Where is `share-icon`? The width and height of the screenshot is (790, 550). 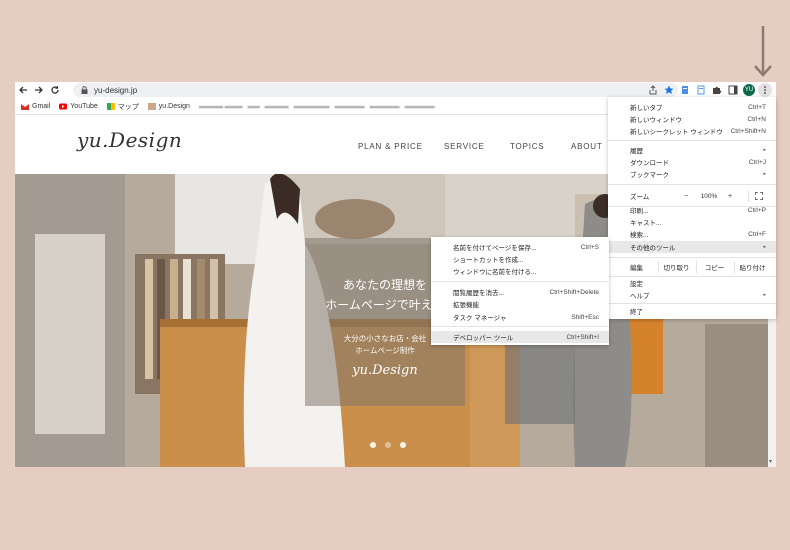
share-icon is located at coordinates (653, 90).